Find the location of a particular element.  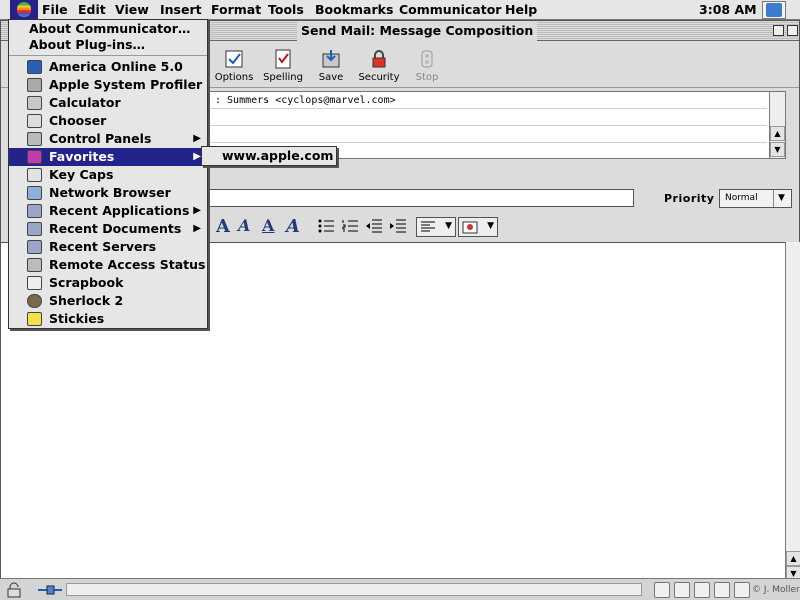

menu-item-stickies: Stickies is located at coordinates (108, 319).